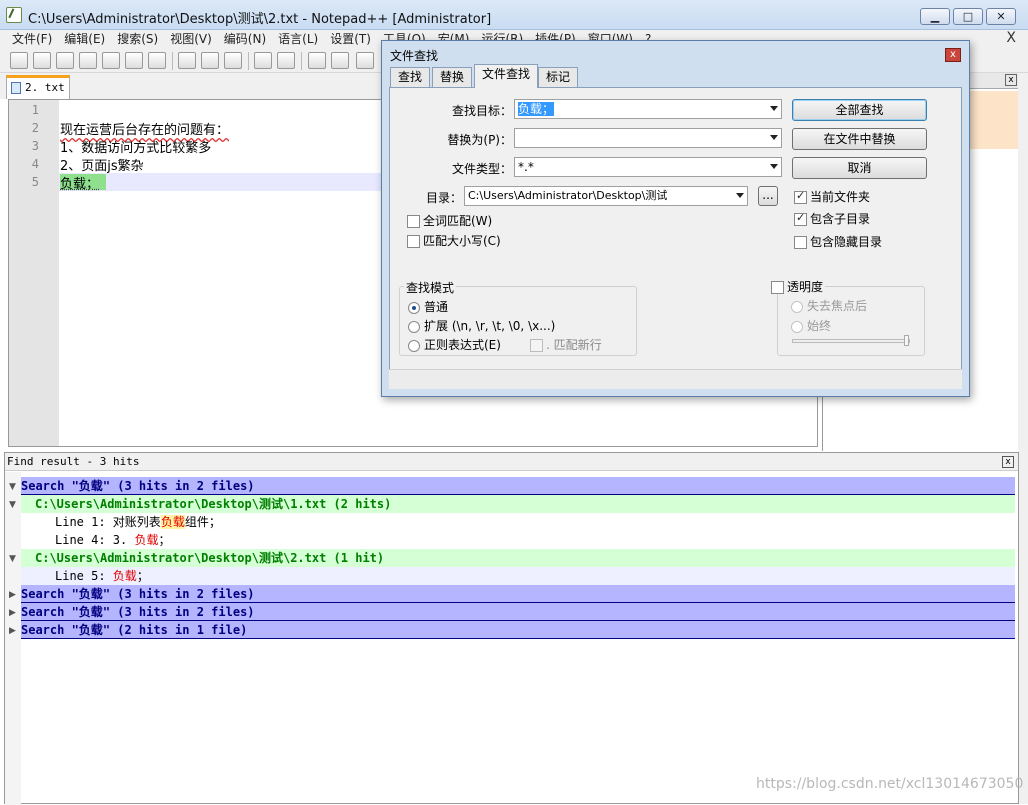  Describe the element at coordinates (518, 522) in the screenshot. I see `hit-line: Line 1: 对账列表负载组件；` at that location.